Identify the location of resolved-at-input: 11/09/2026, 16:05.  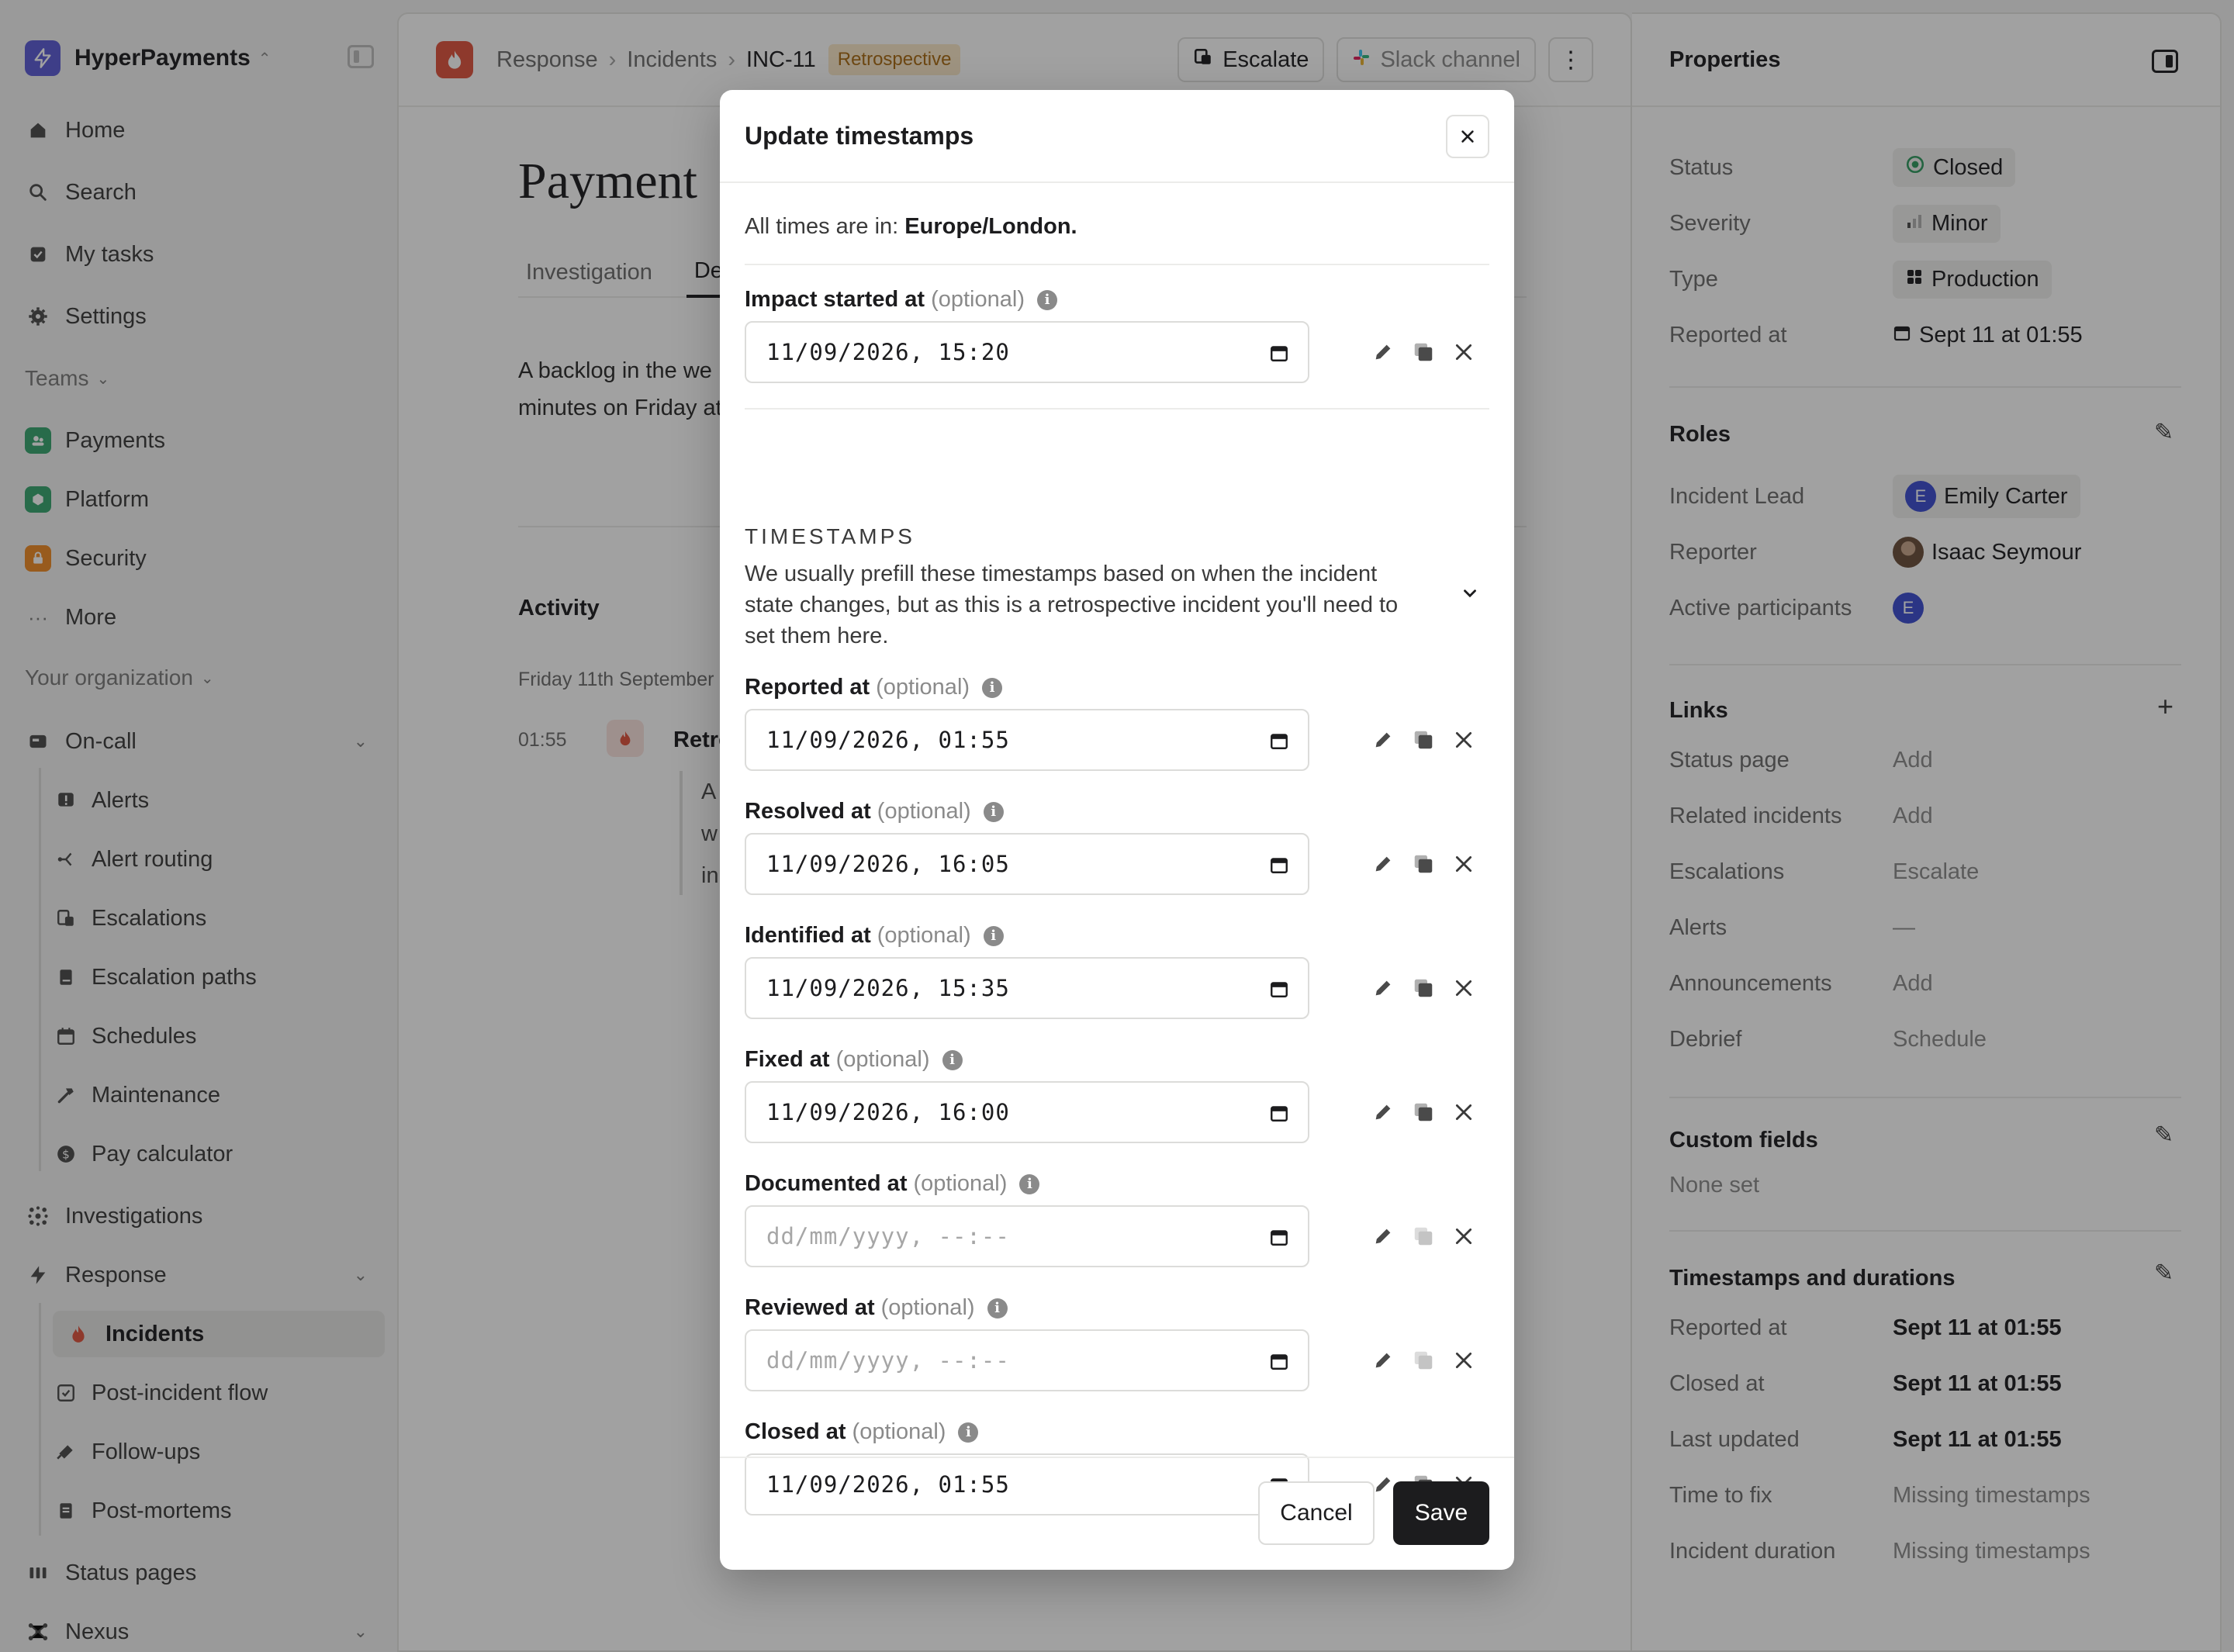
(1027, 864).